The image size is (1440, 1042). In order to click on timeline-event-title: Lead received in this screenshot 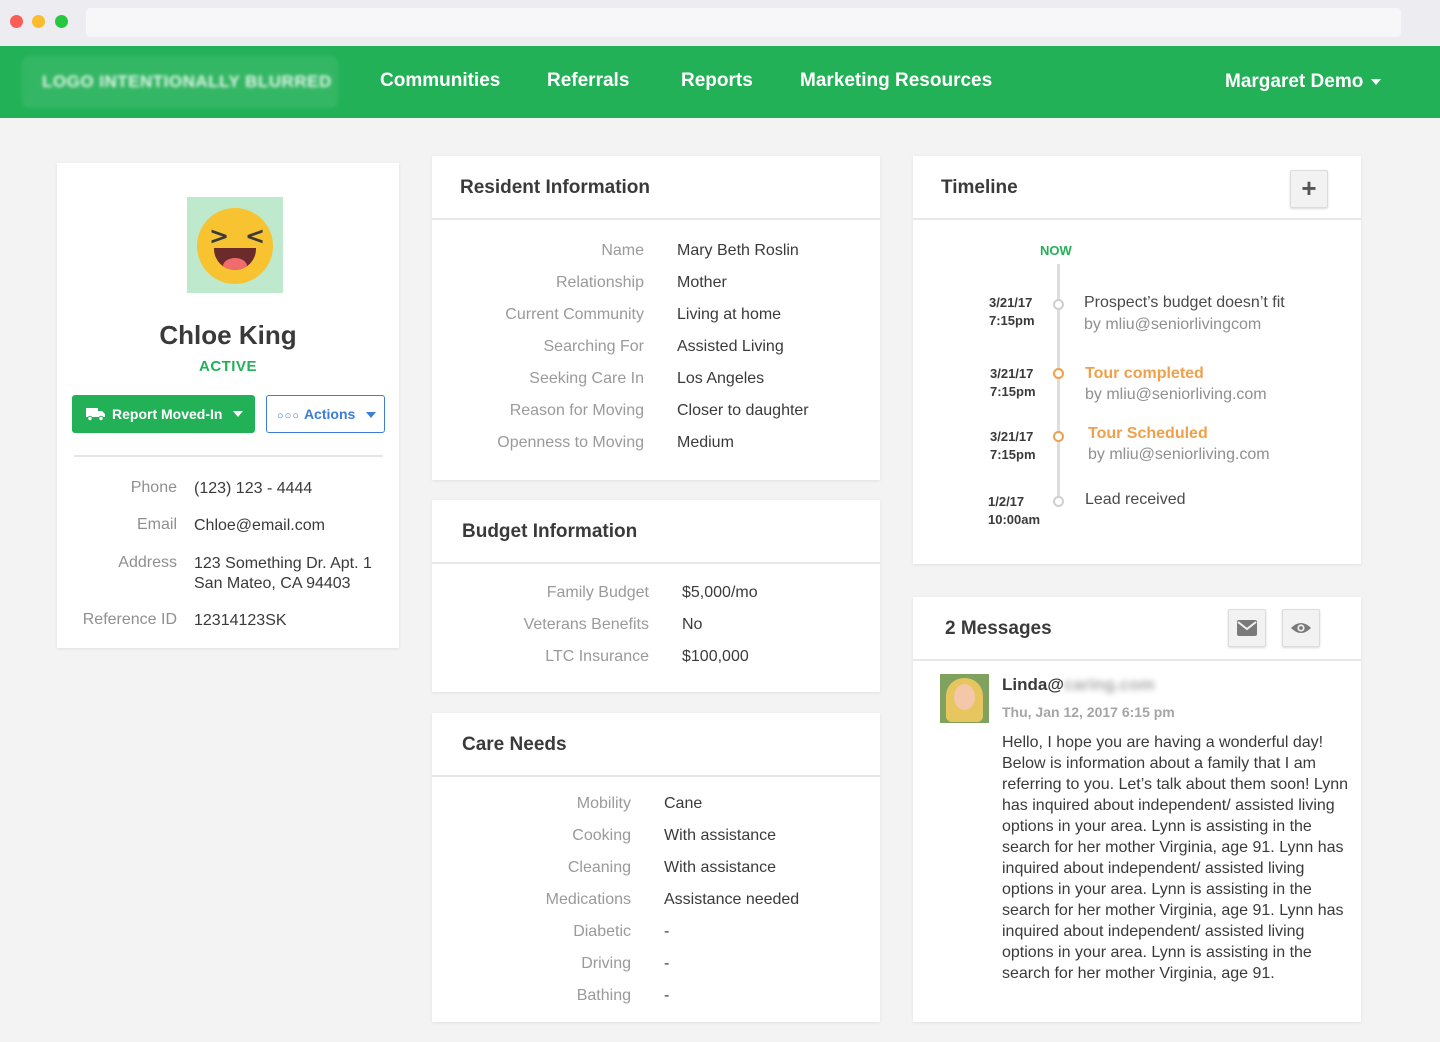, I will do `click(1135, 499)`.